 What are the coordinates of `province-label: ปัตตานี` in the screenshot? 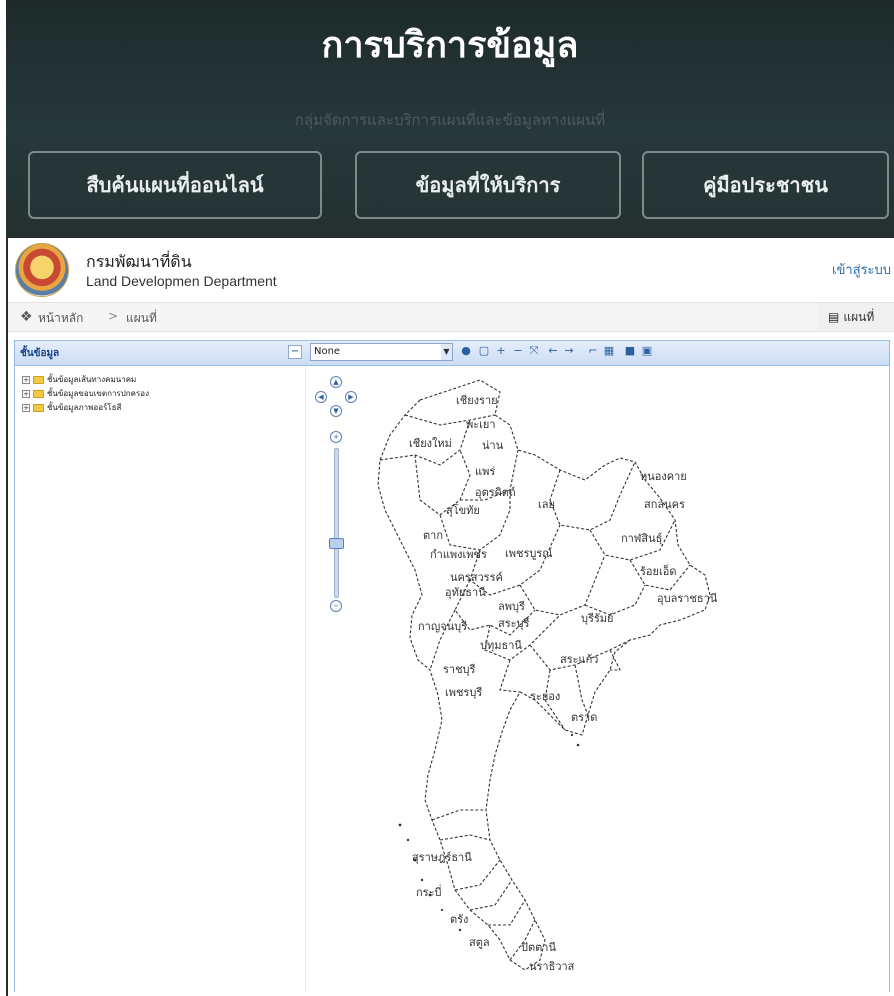 It's located at (538, 947).